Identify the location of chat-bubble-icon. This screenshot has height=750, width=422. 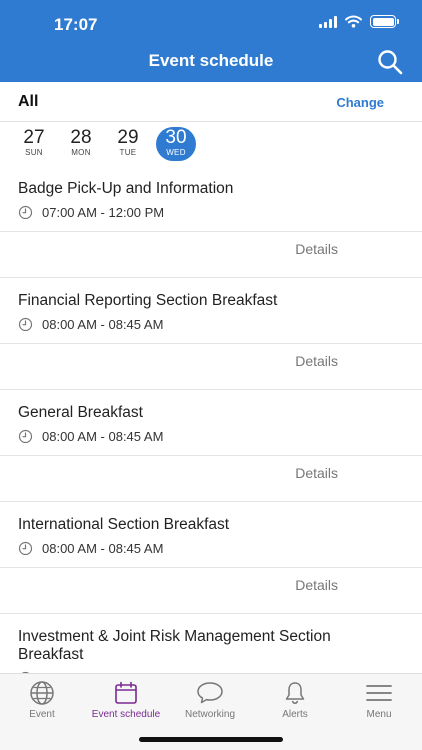
(210, 693).